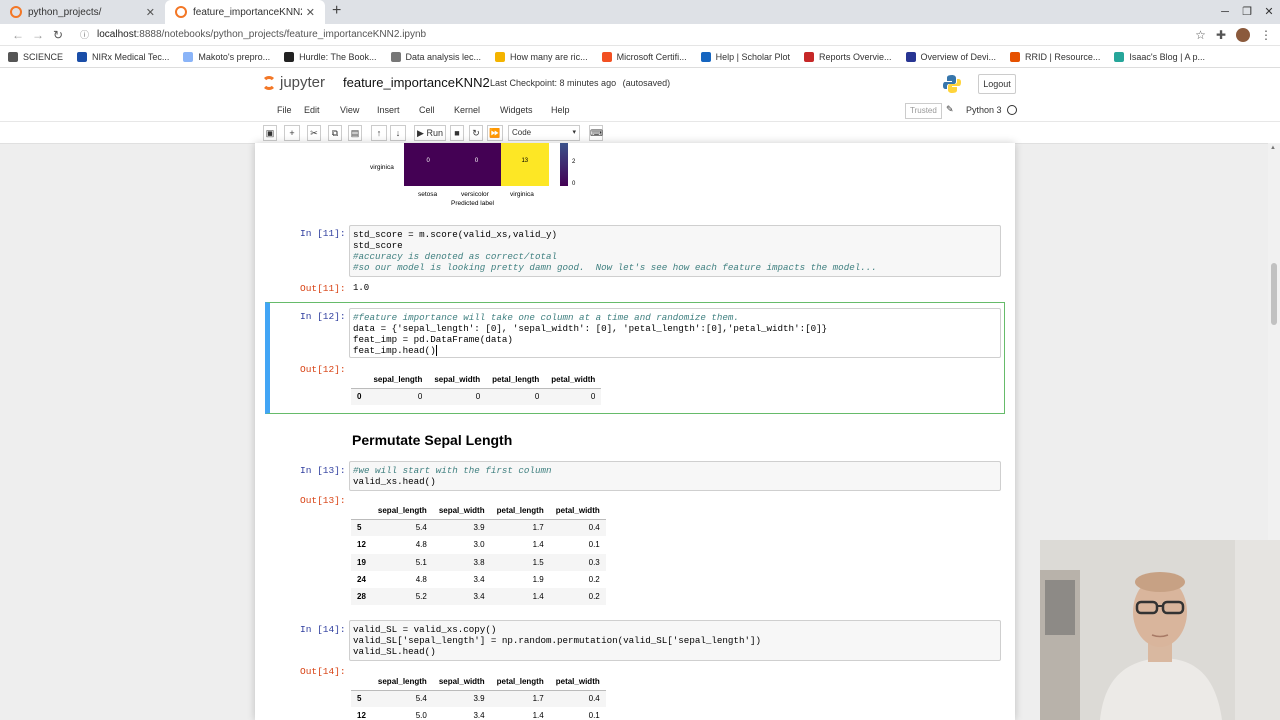  I want to click on colorbar-tick: 2, so click(574, 162).